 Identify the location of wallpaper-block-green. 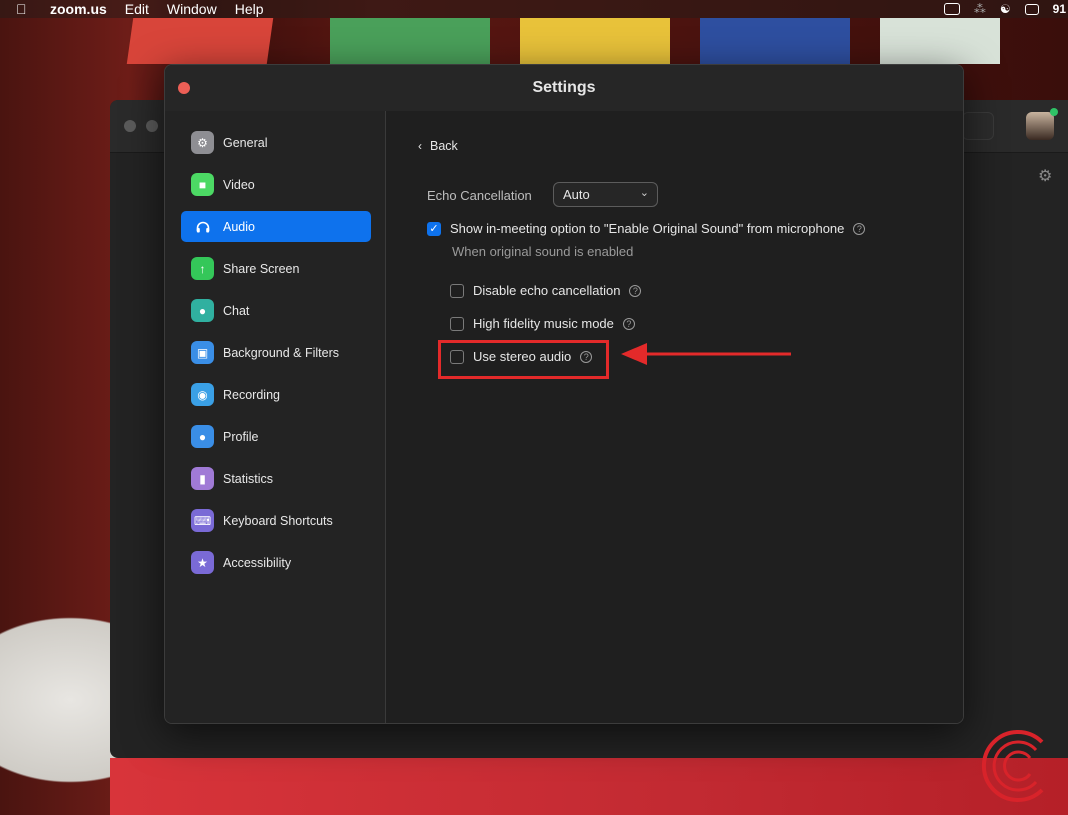
(410, 41).